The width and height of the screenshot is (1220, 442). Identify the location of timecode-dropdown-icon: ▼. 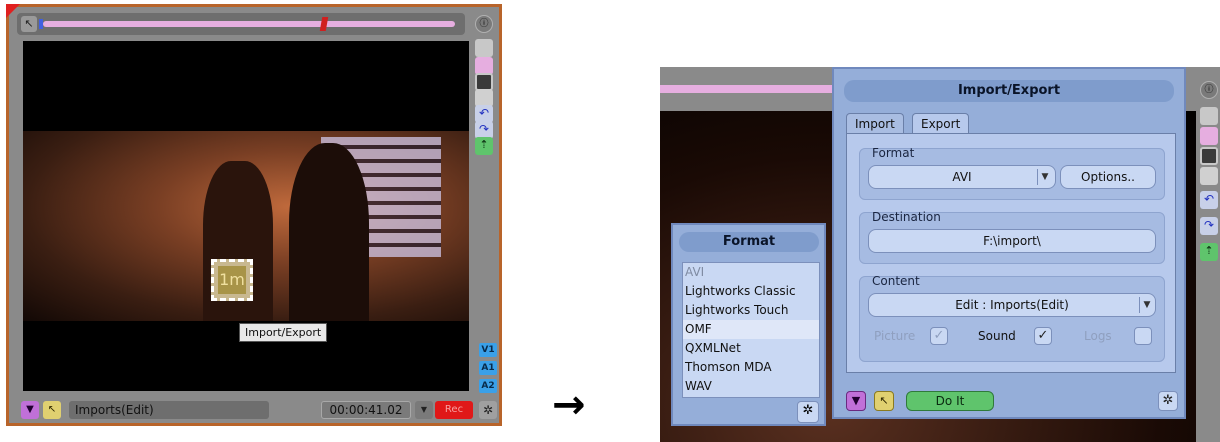
(424, 410).